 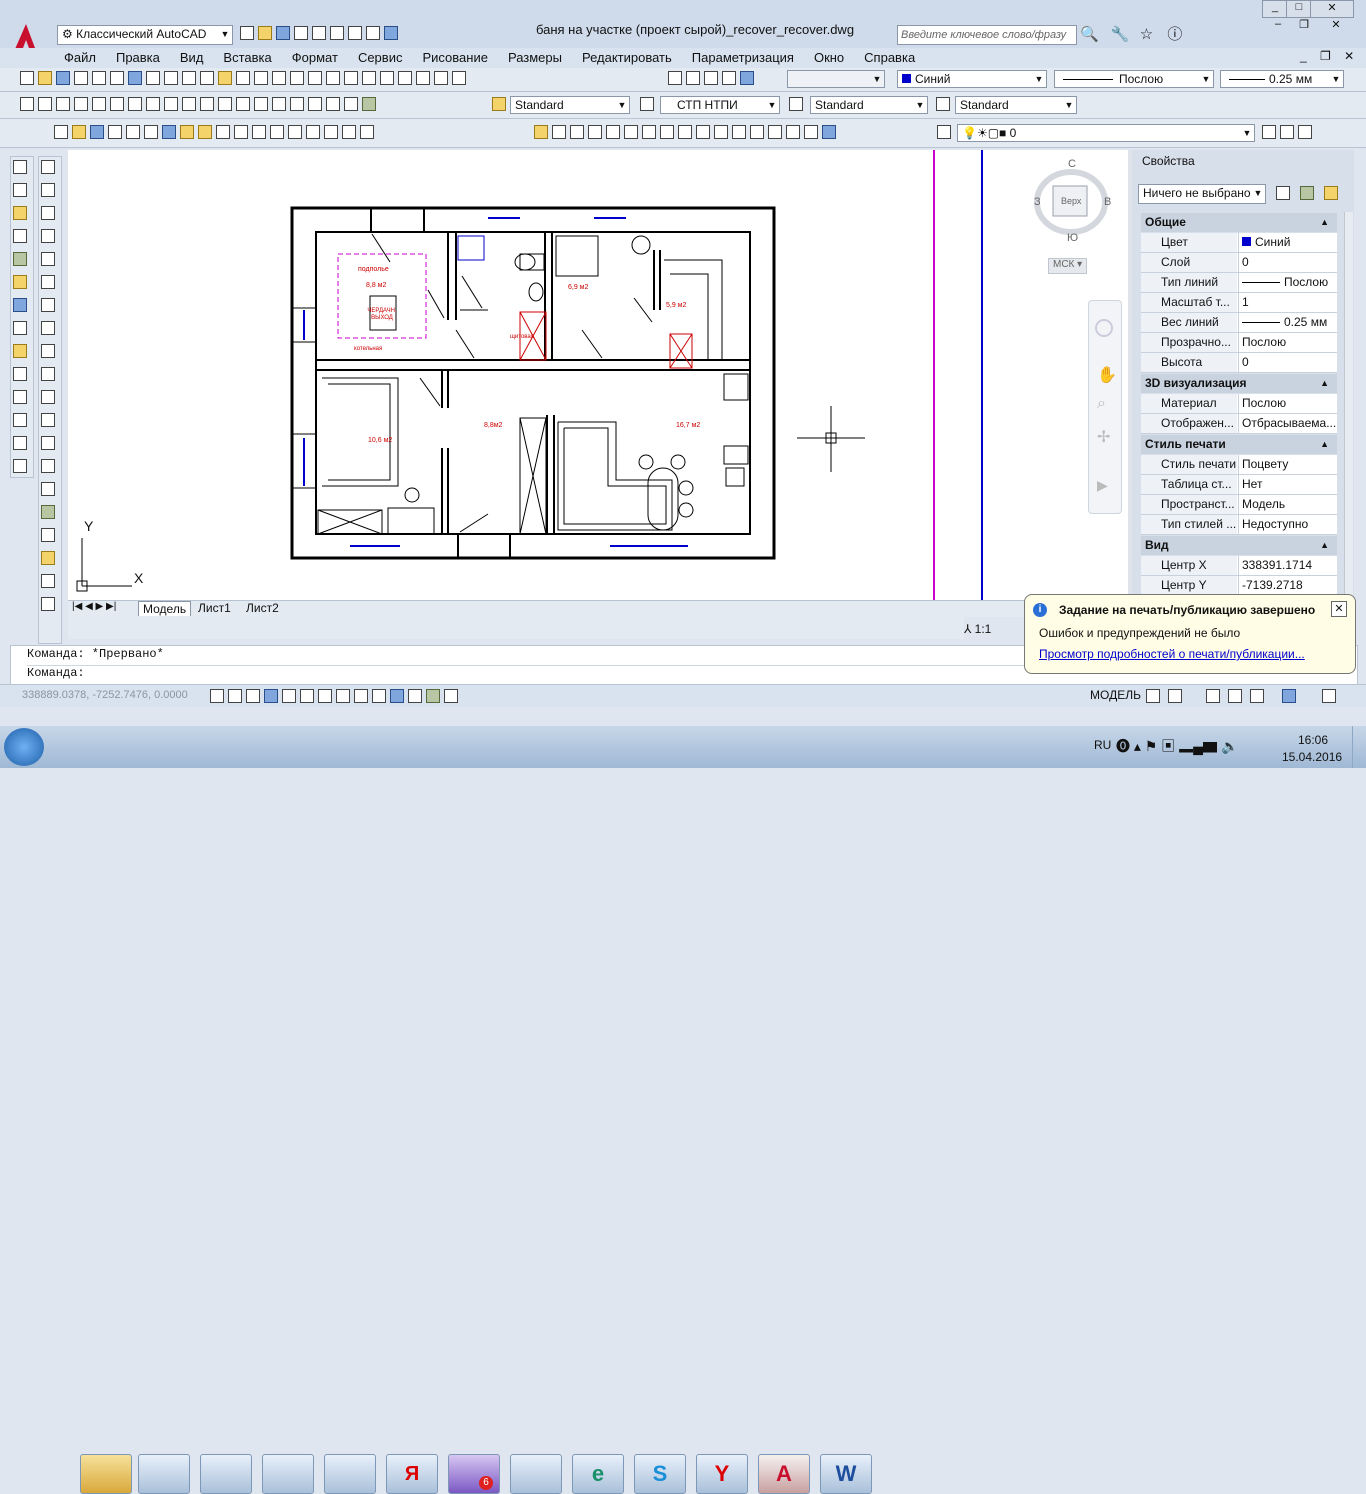 What do you see at coordinates (944, 132) in the screenshot?
I see `layer-properties-icon` at bounding box center [944, 132].